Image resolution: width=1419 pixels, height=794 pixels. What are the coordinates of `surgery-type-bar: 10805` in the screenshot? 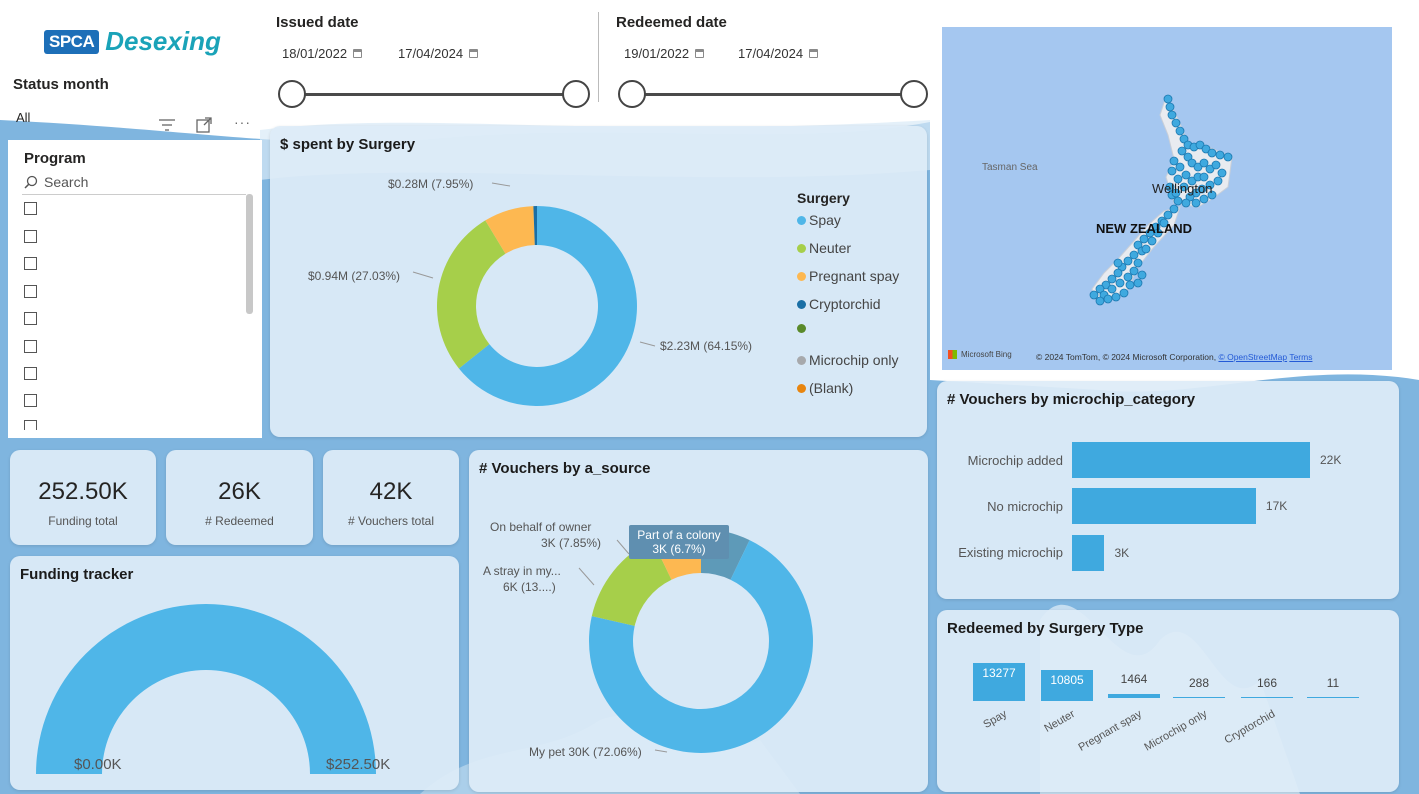 It's located at (1067, 685).